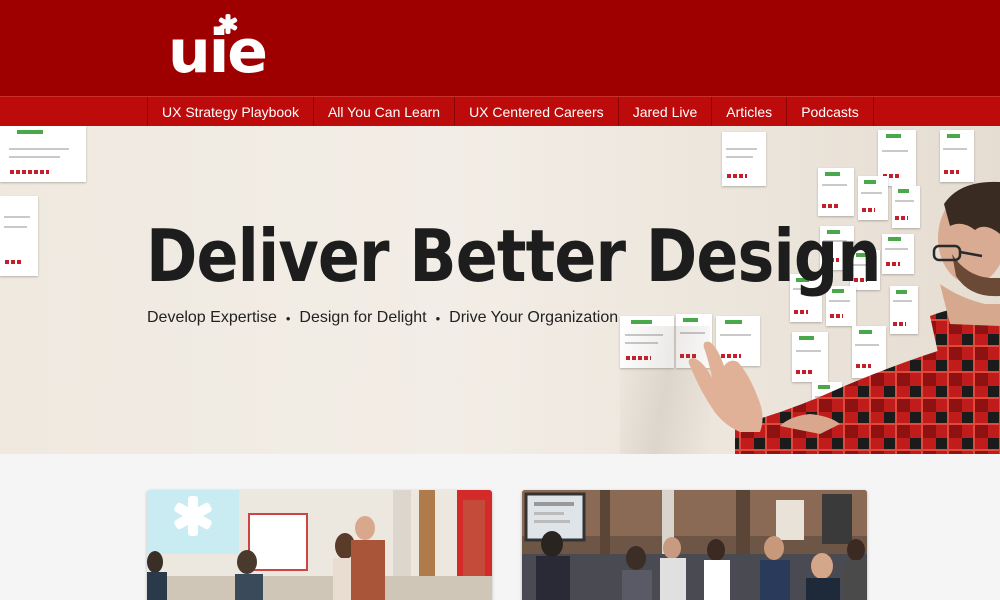 This screenshot has width=1000, height=600. I want to click on feature-card-workshop, so click(319, 545).